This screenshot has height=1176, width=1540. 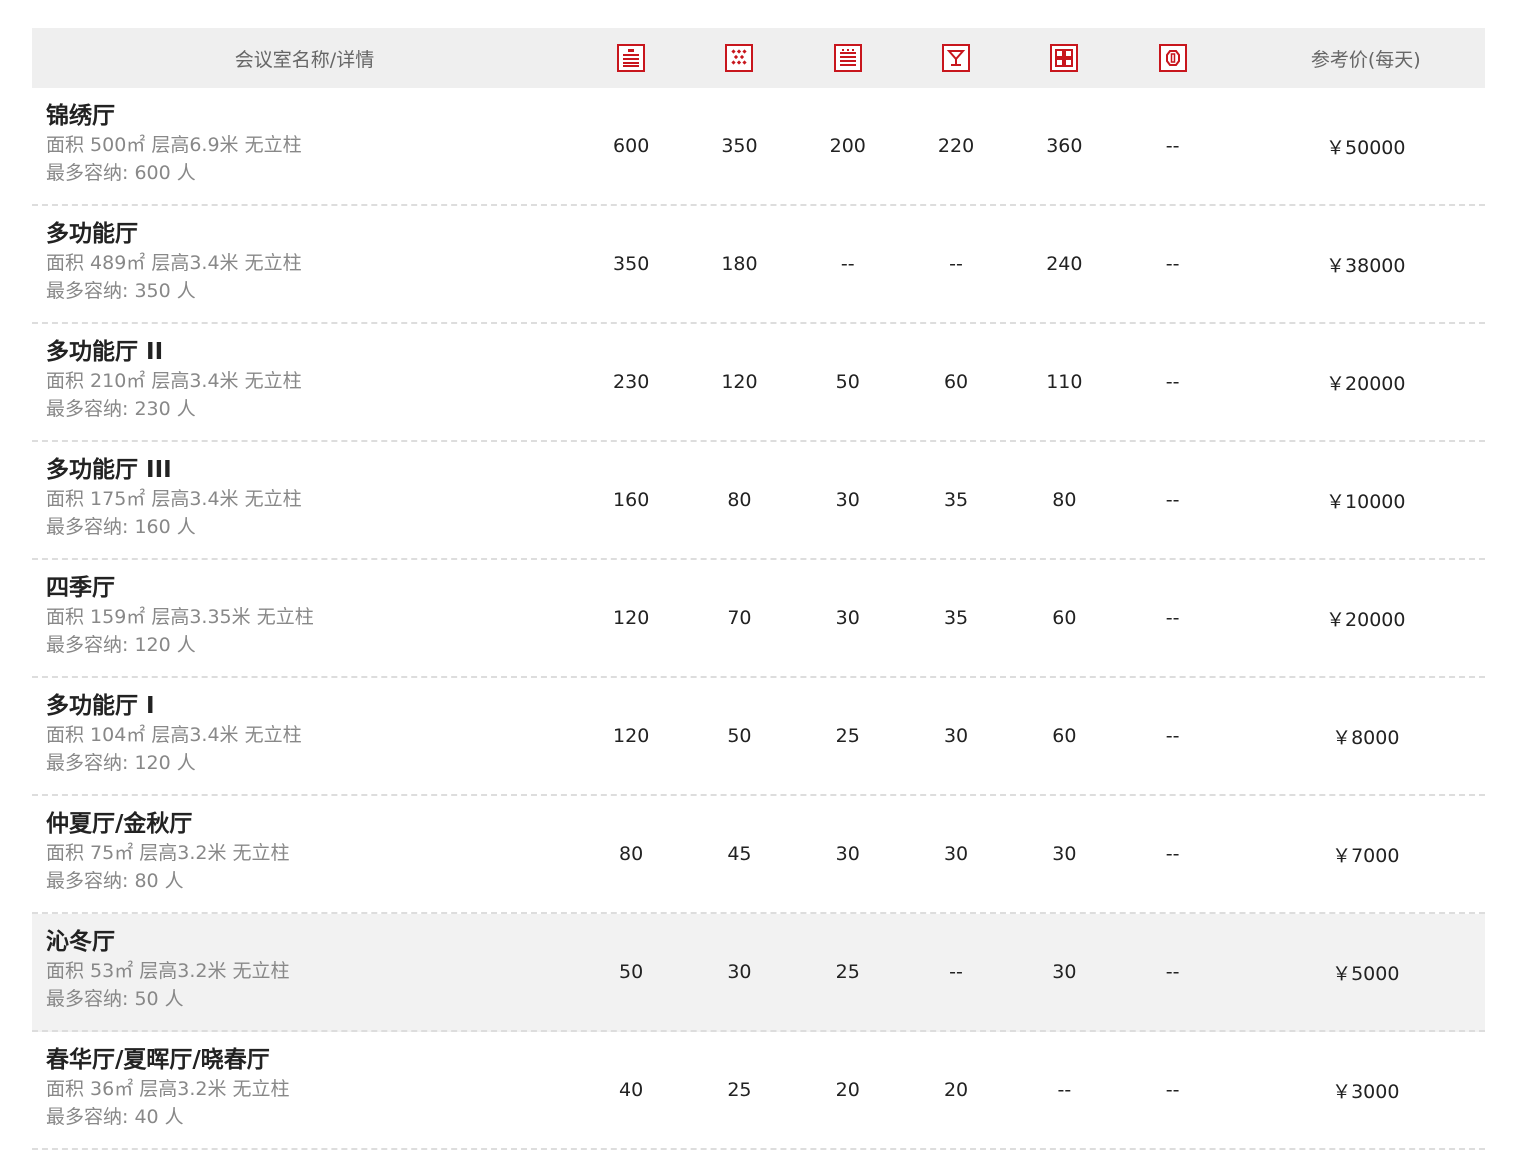 I want to click on table-header: 会议室名称/详情 参考价(每天), so click(x=758, y=58).